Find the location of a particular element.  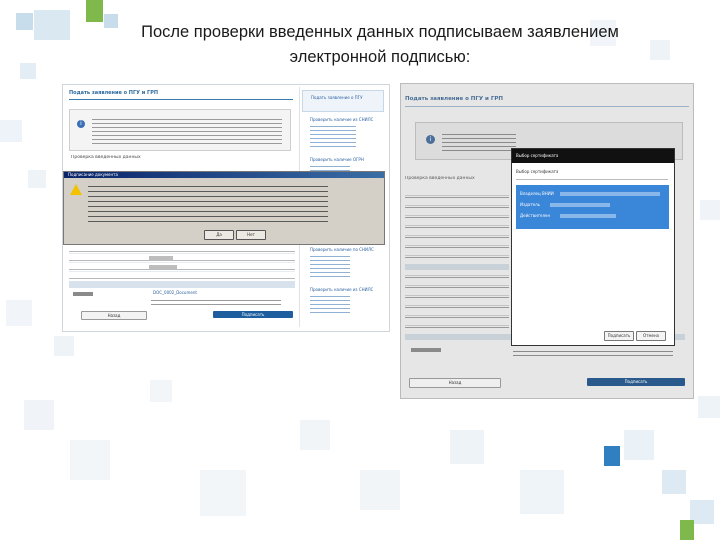

left-warning-dialog: Подписание документа Да Нет is located at coordinates (224, 208).